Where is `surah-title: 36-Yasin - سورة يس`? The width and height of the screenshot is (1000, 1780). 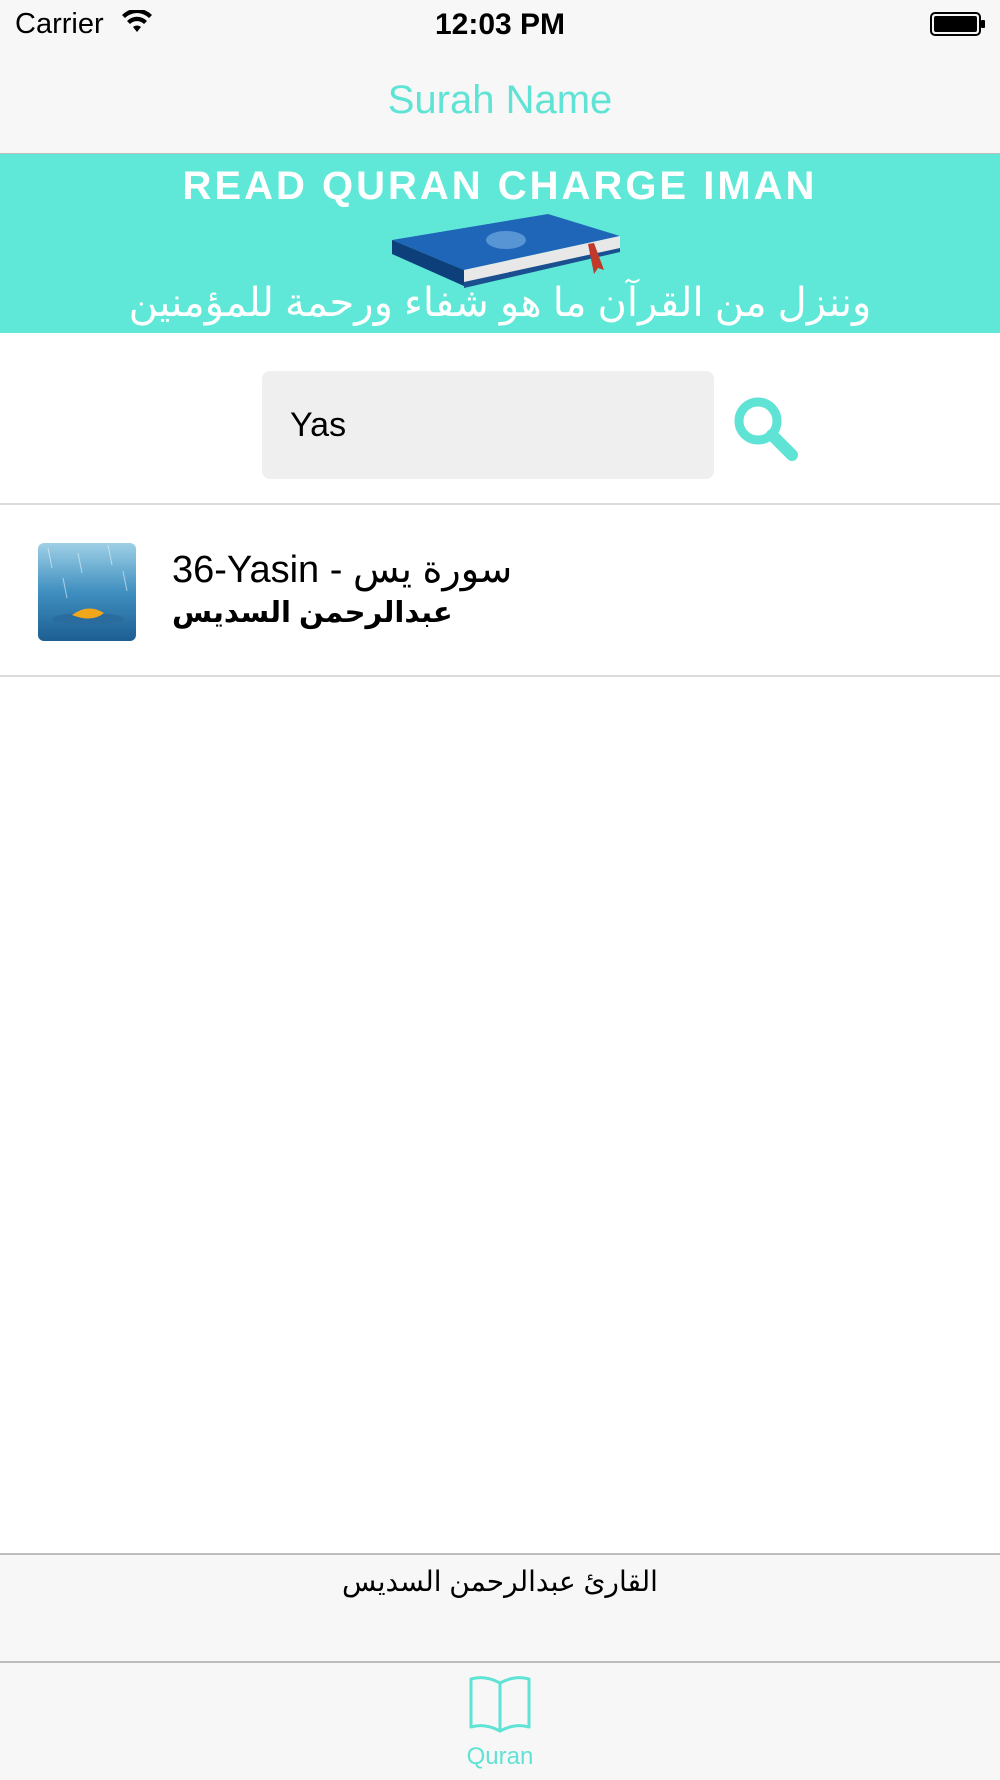
surah-title: 36-Yasin - سورة يس is located at coordinates (342, 569).